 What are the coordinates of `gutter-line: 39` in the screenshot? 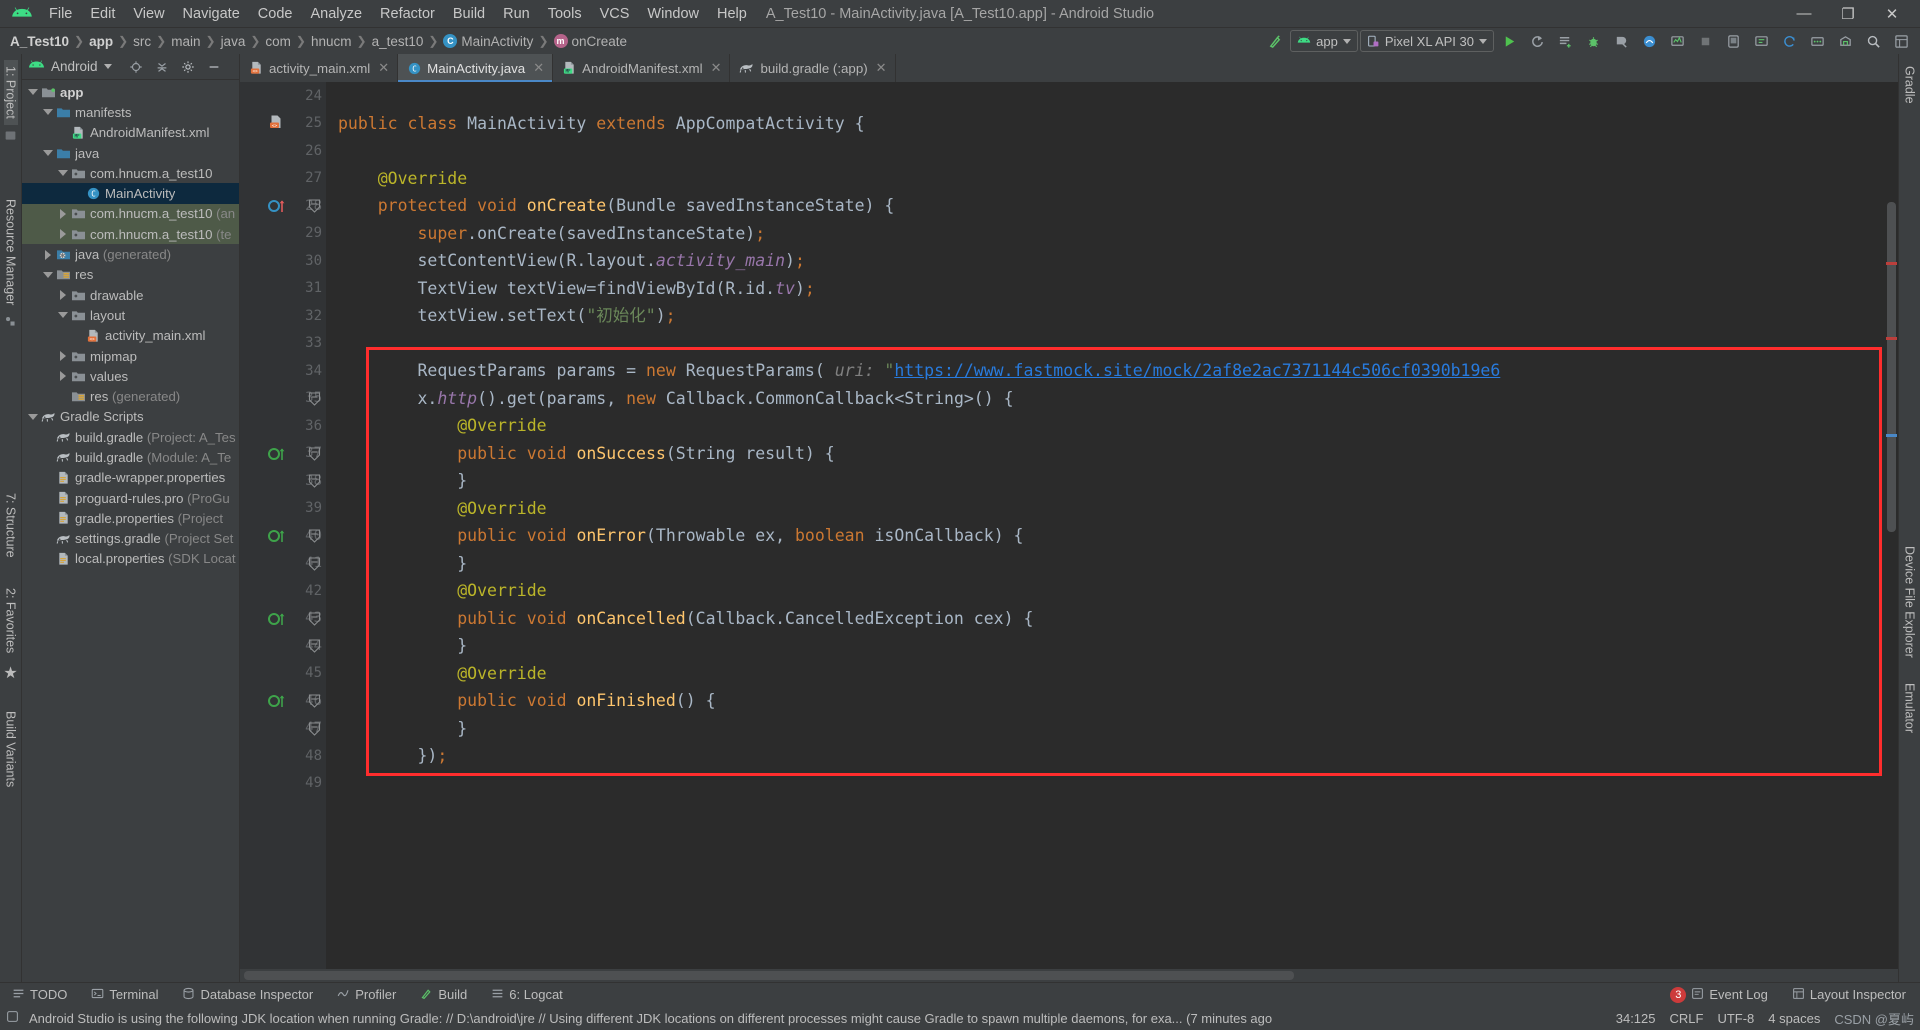 It's located at (283, 509).